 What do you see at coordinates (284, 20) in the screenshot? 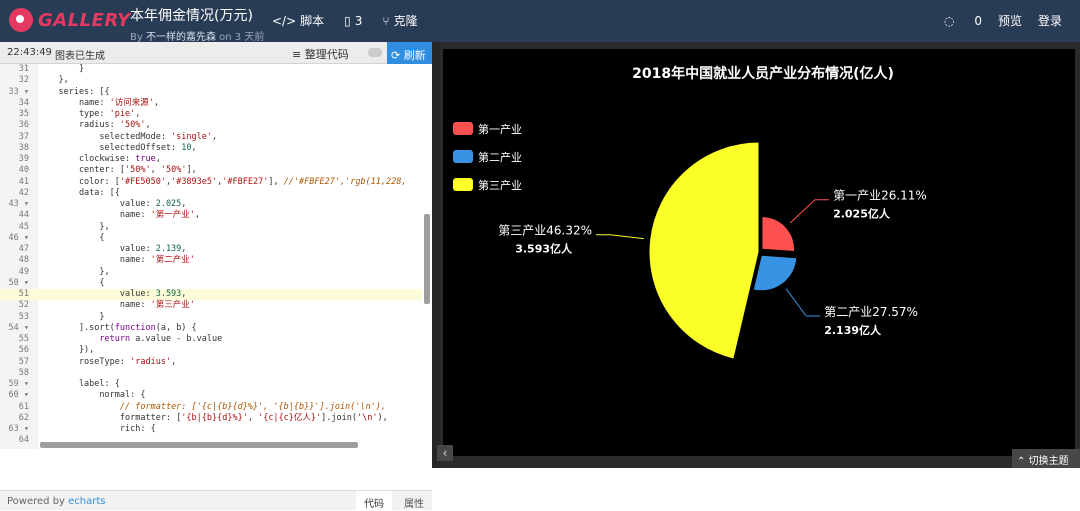
I see `code-icon: </>` at bounding box center [284, 20].